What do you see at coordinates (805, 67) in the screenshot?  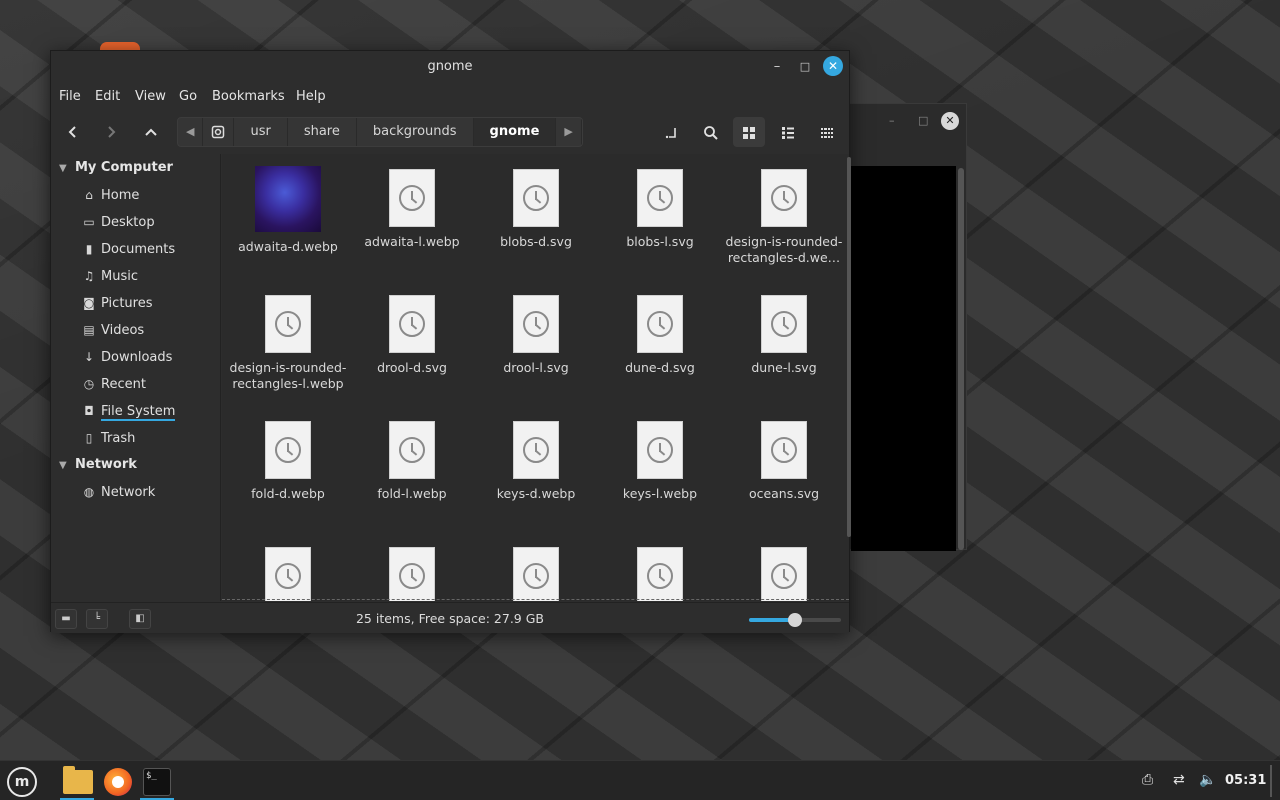 I see `maximize-button: □` at bounding box center [805, 67].